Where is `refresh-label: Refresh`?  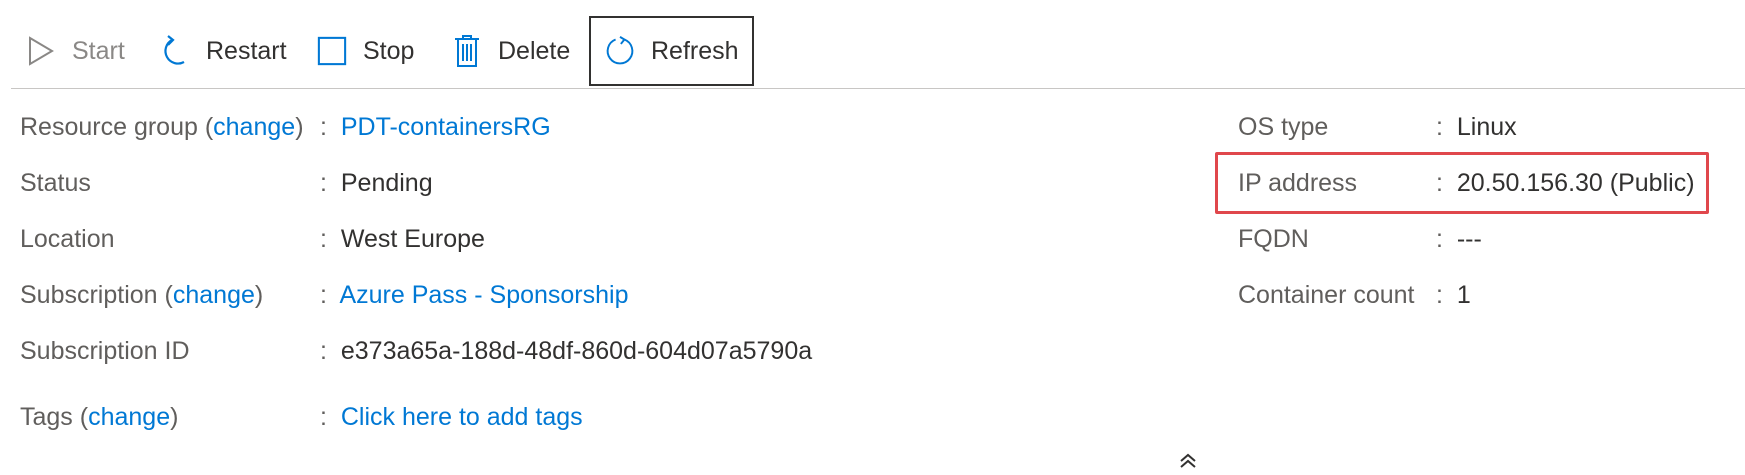
refresh-label: Refresh is located at coordinates (695, 50).